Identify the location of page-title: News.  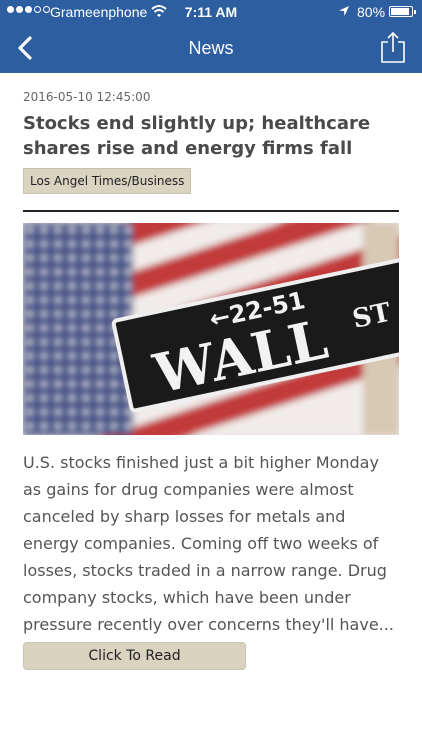
(211, 48).